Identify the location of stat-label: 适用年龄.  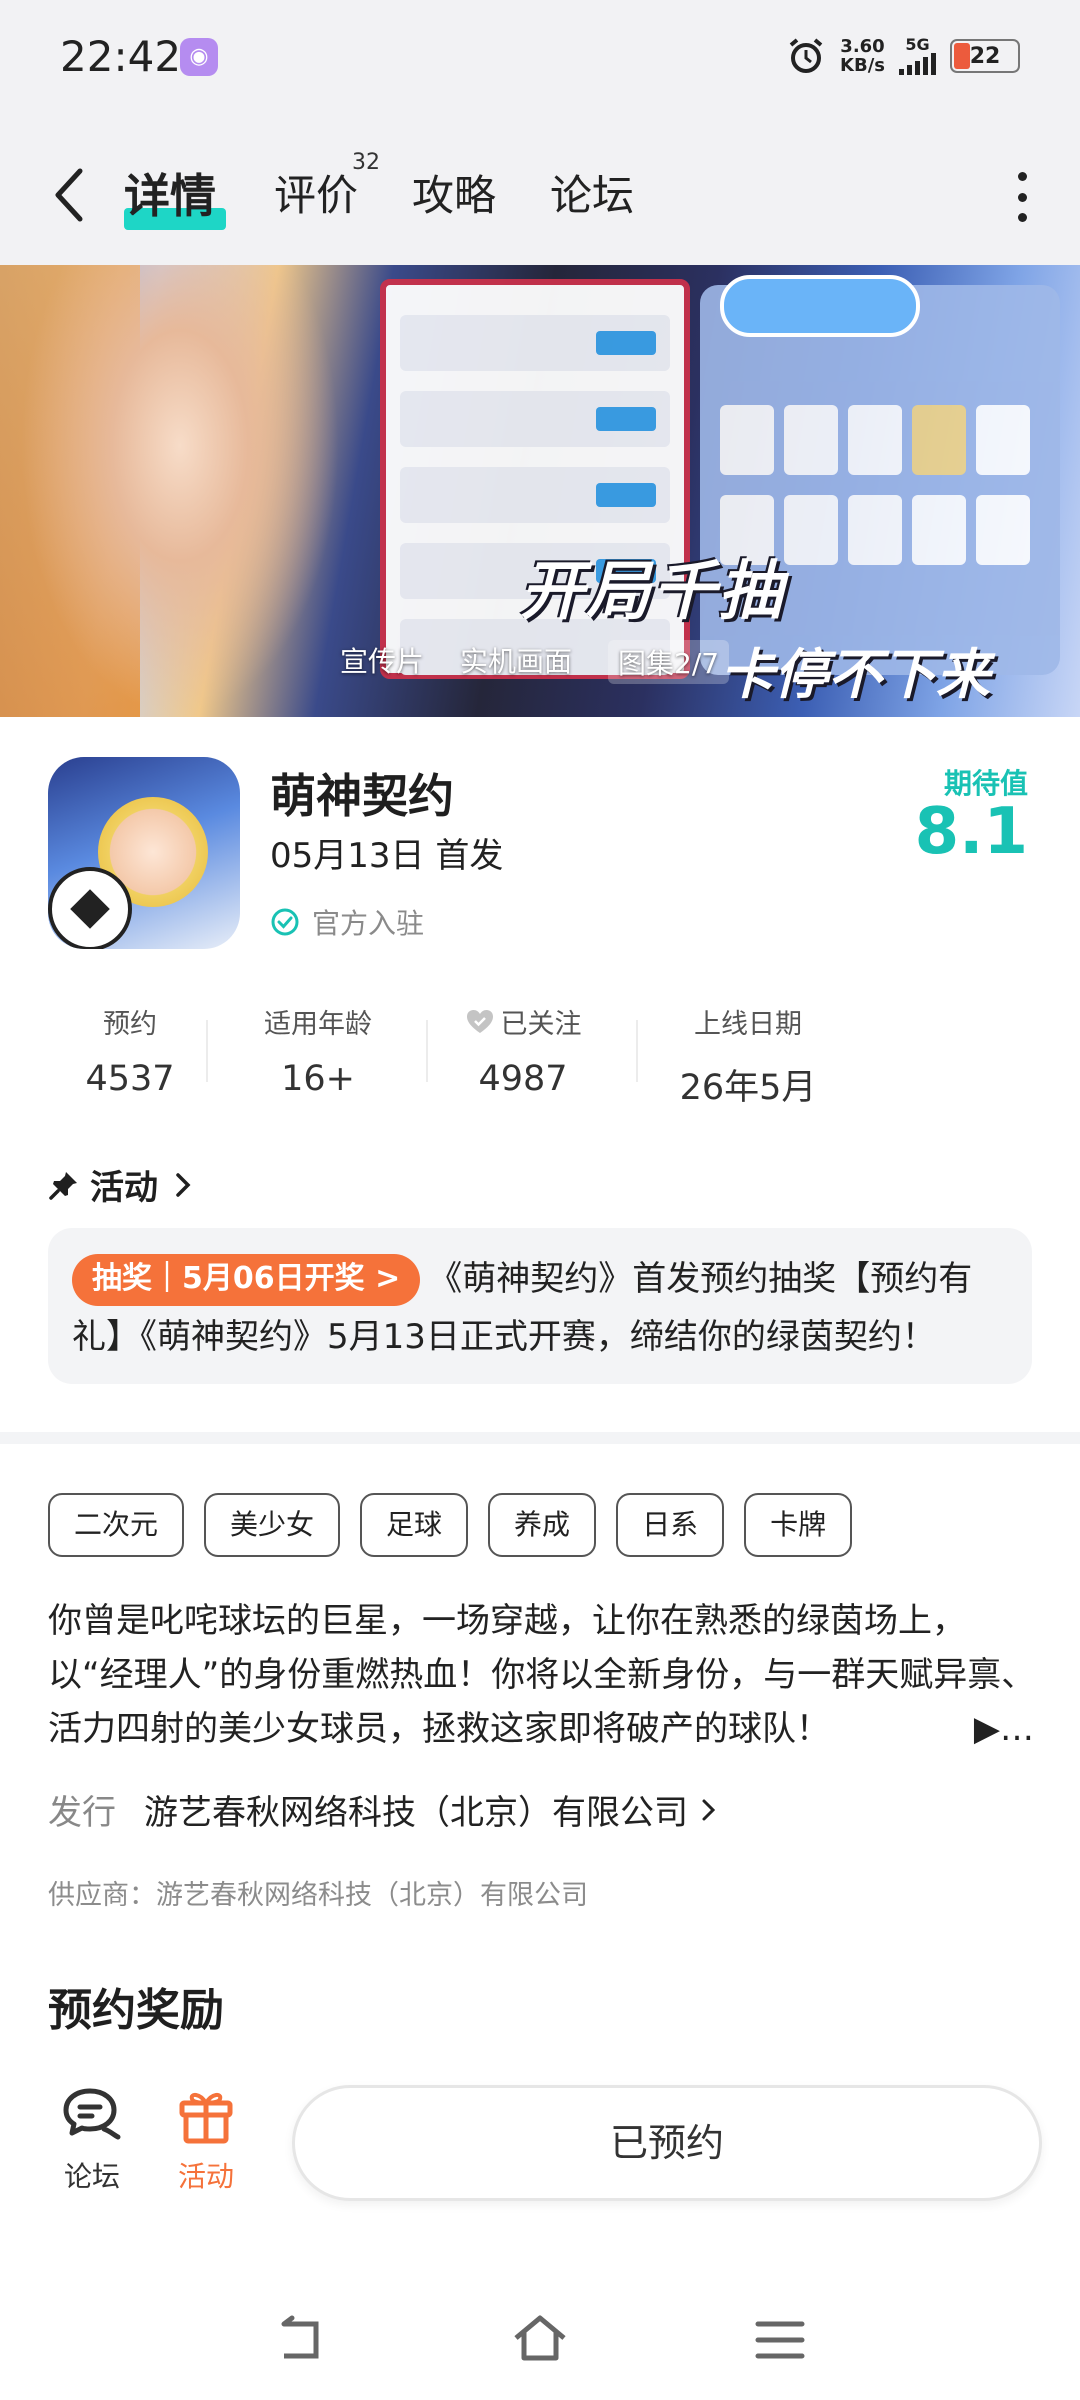
(318, 1024).